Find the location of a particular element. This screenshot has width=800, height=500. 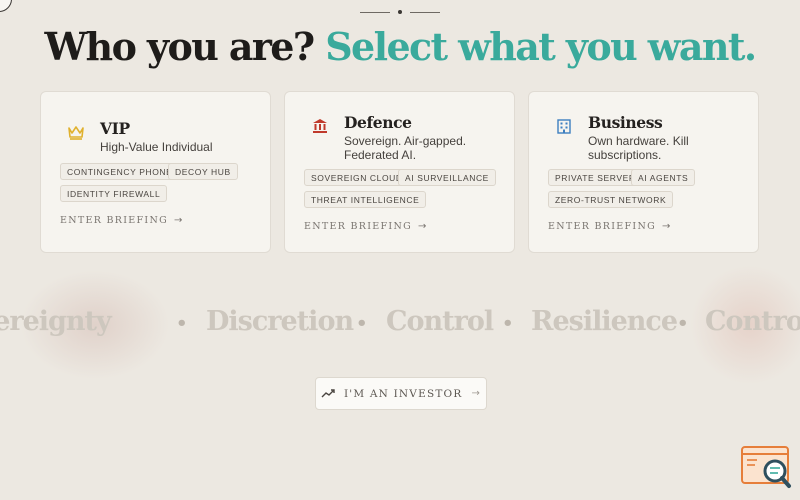

tag: THREAT INTELLIGENCE is located at coordinates (365, 199).